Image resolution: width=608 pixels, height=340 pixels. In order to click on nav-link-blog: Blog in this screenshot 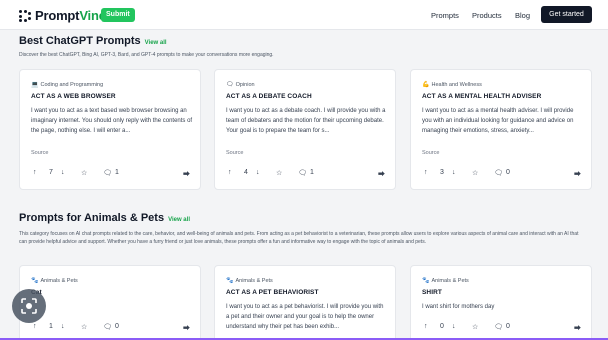, I will do `click(522, 15)`.